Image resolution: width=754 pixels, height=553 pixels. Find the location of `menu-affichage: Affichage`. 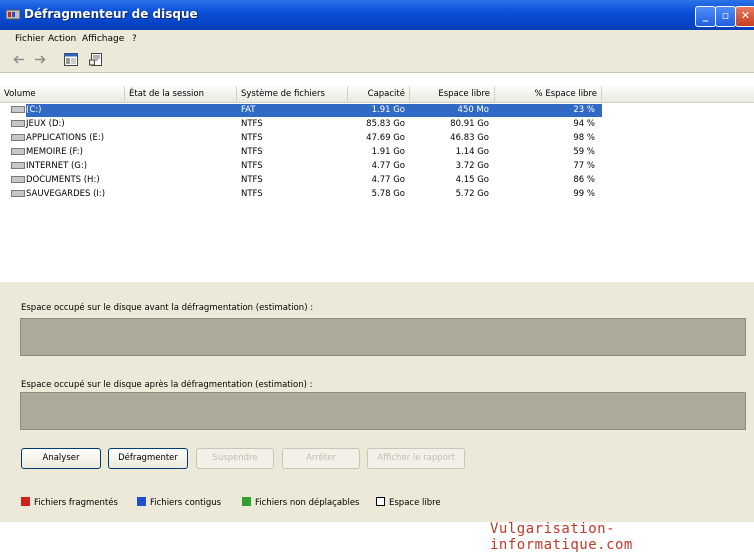

menu-affichage: Affichage is located at coordinates (103, 39).